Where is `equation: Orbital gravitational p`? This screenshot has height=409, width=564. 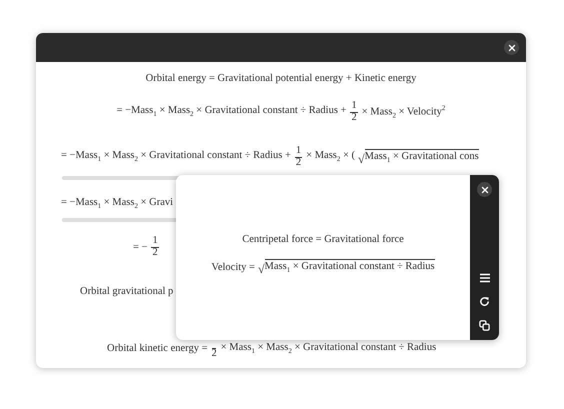 equation: Orbital gravitational p is located at coordinates (127, 292).